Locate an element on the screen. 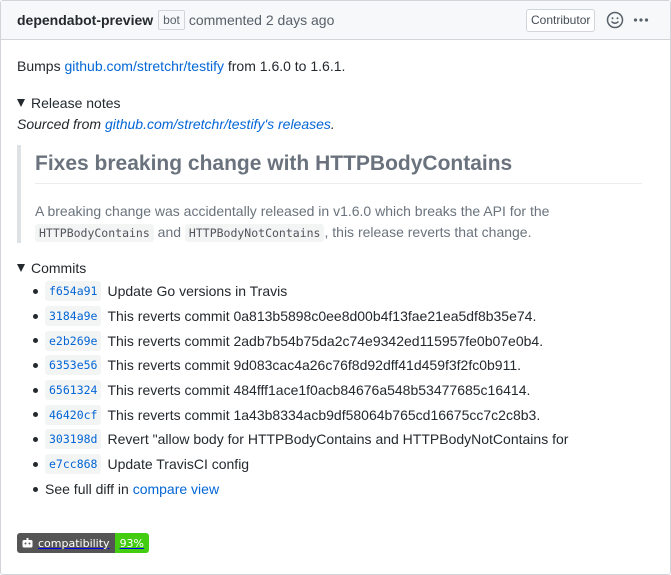 The image size is (671, 575). commits-summary: Commits is located at coordinates (51, 268).